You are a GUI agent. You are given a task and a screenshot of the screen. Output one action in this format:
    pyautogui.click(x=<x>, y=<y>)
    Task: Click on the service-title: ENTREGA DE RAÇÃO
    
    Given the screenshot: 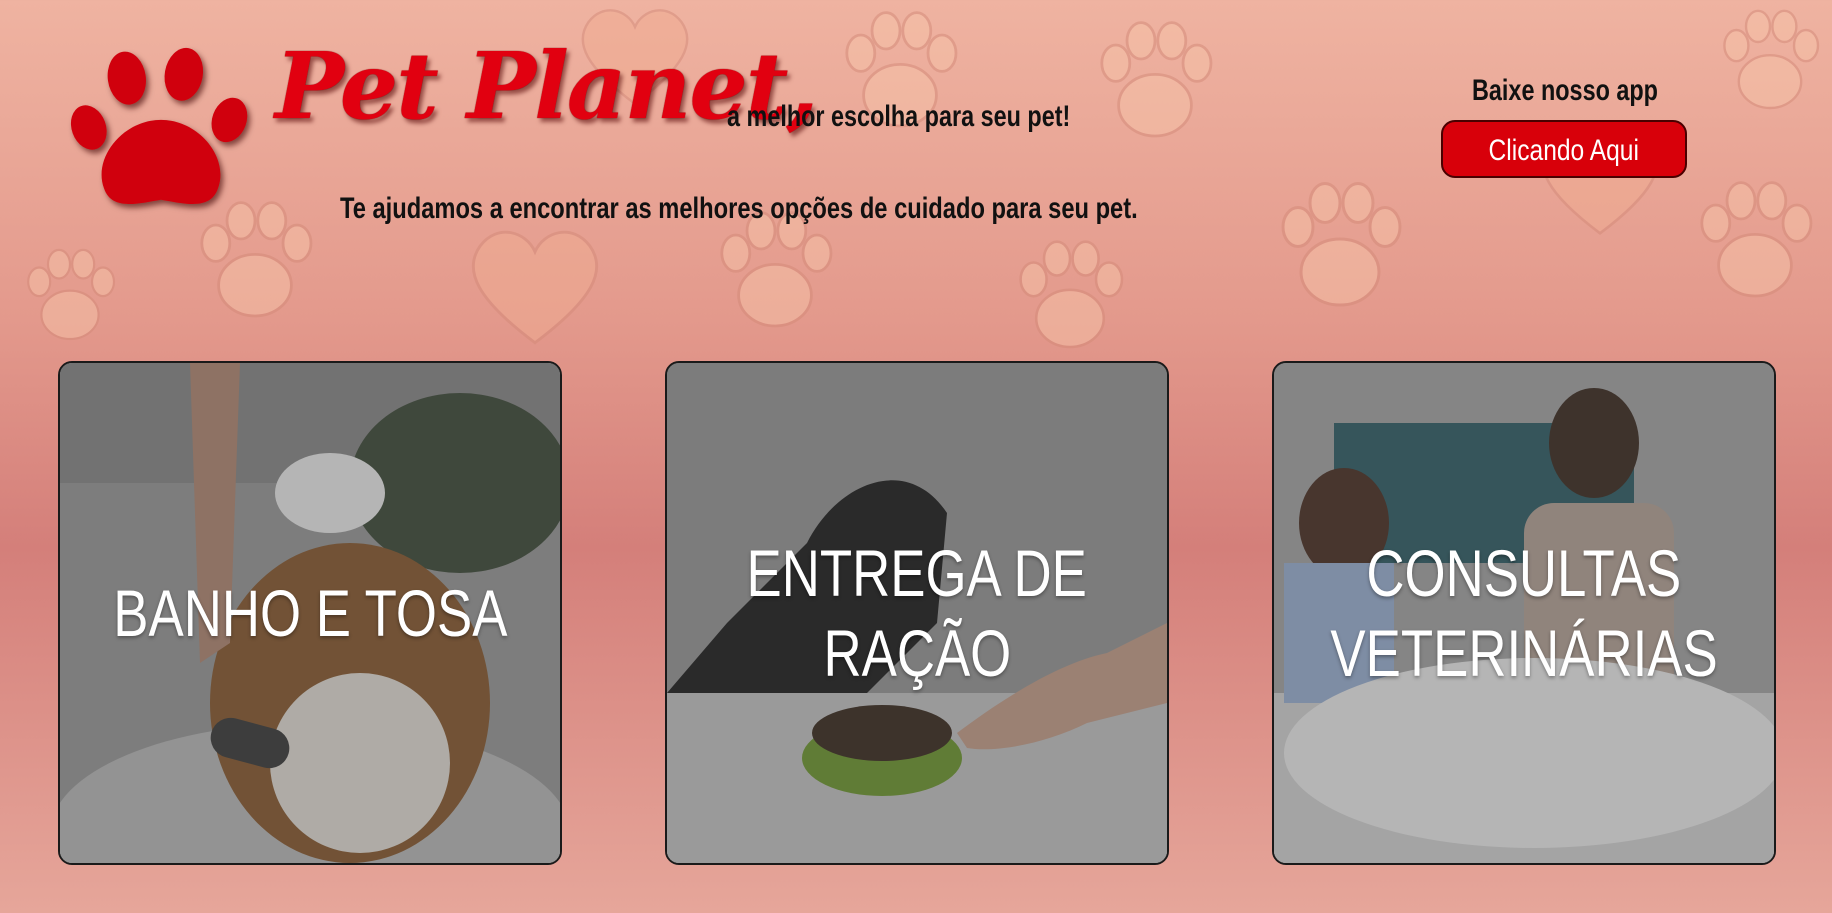 What is the action you would take?
    pyautogui.click(x=917, y=613)
    